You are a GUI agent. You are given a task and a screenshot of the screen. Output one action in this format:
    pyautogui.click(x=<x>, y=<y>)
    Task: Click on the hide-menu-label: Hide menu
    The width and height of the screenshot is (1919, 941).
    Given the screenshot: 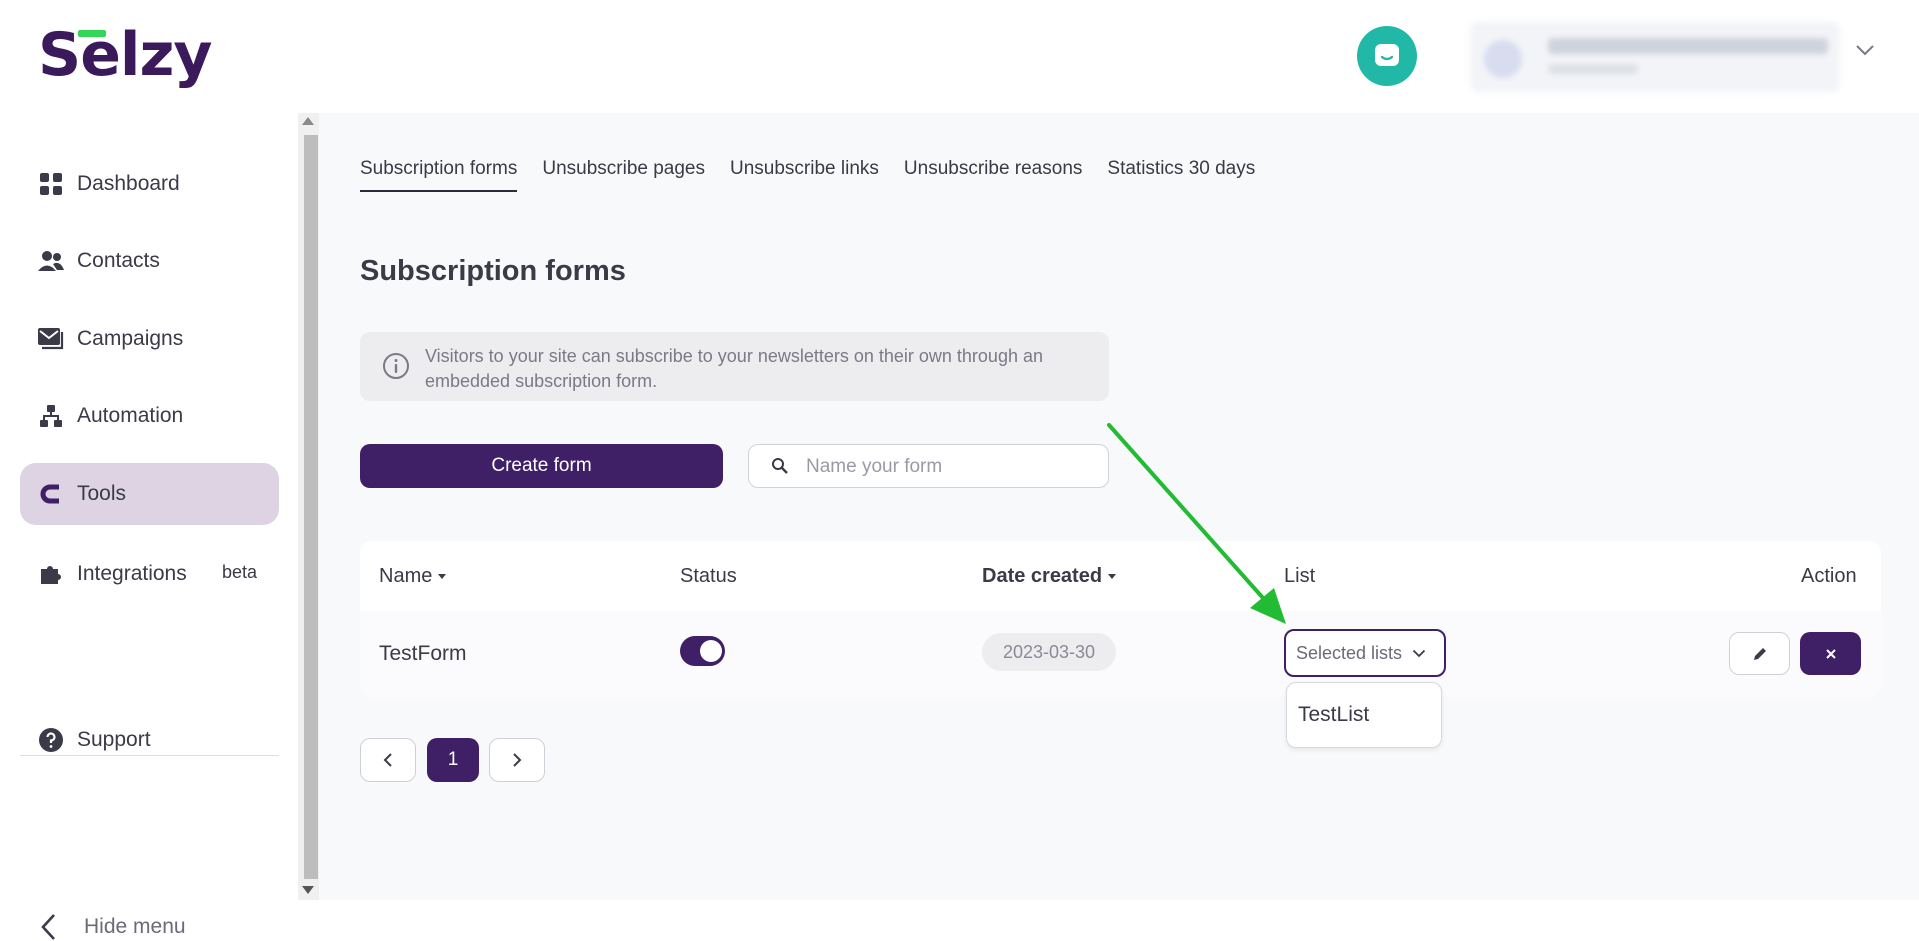 What is the action you would take?
    pyautogui.click(x=135, y=926)
    